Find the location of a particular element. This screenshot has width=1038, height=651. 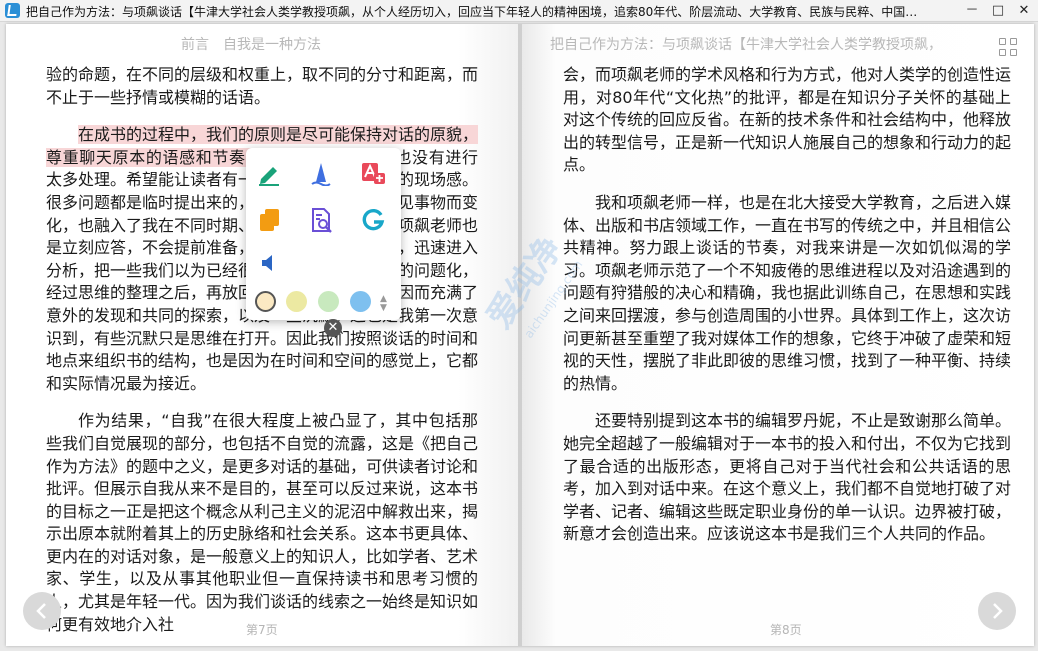

search-document-button is located at coordinates (321, 220).